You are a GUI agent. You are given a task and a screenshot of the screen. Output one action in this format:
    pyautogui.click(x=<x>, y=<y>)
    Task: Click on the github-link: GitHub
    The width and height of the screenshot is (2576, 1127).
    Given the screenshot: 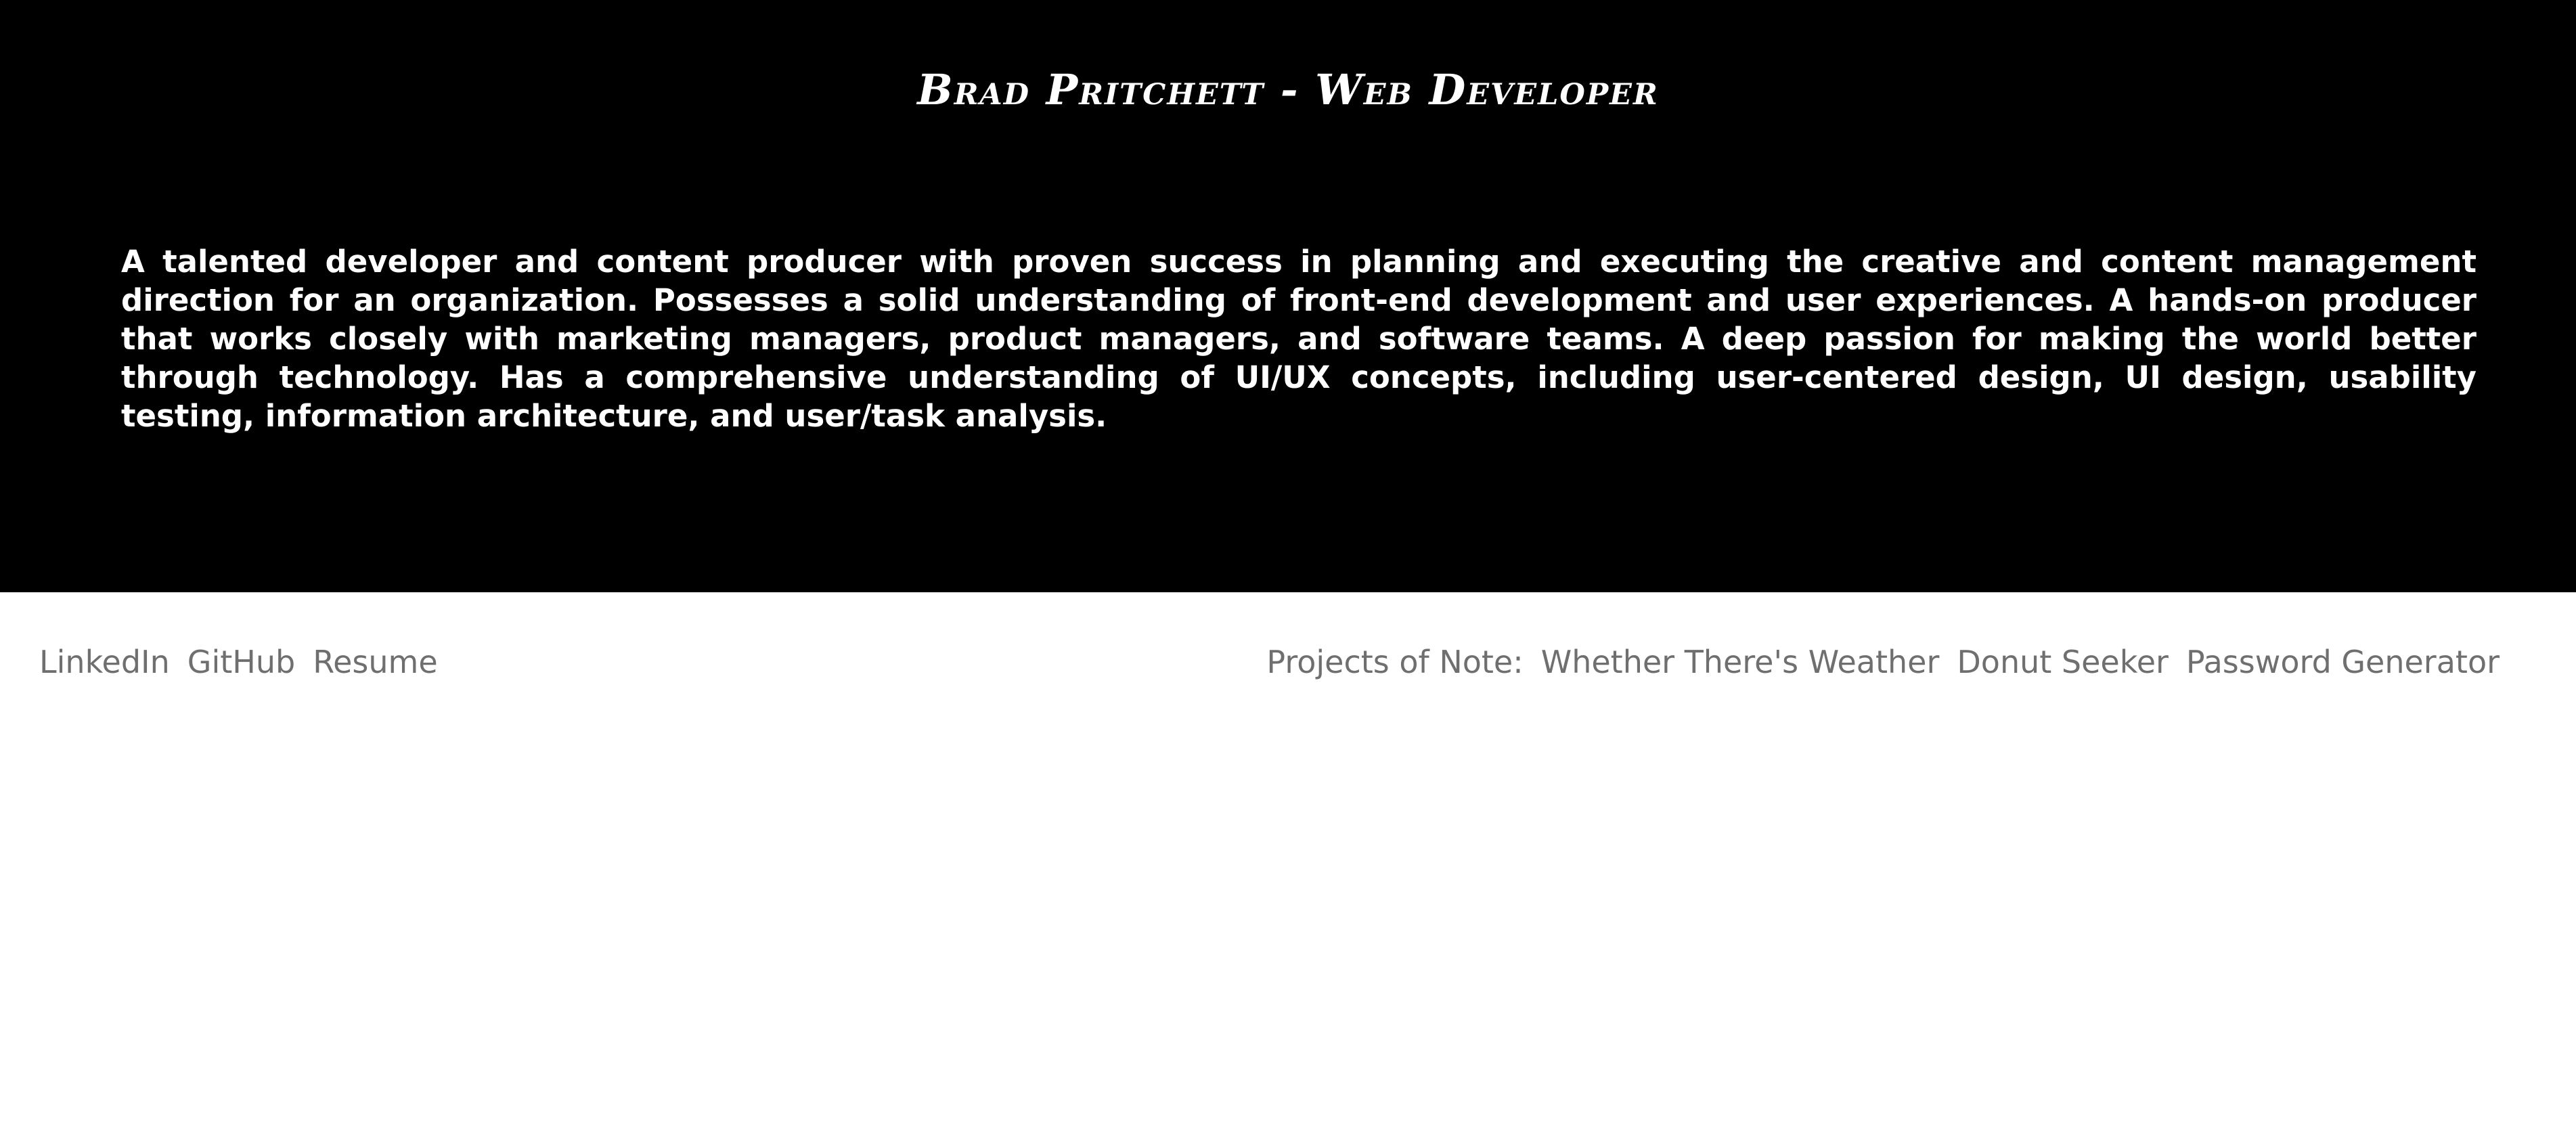 What is the action you would take?
    pyautogui.click(x=241, y=662)
    